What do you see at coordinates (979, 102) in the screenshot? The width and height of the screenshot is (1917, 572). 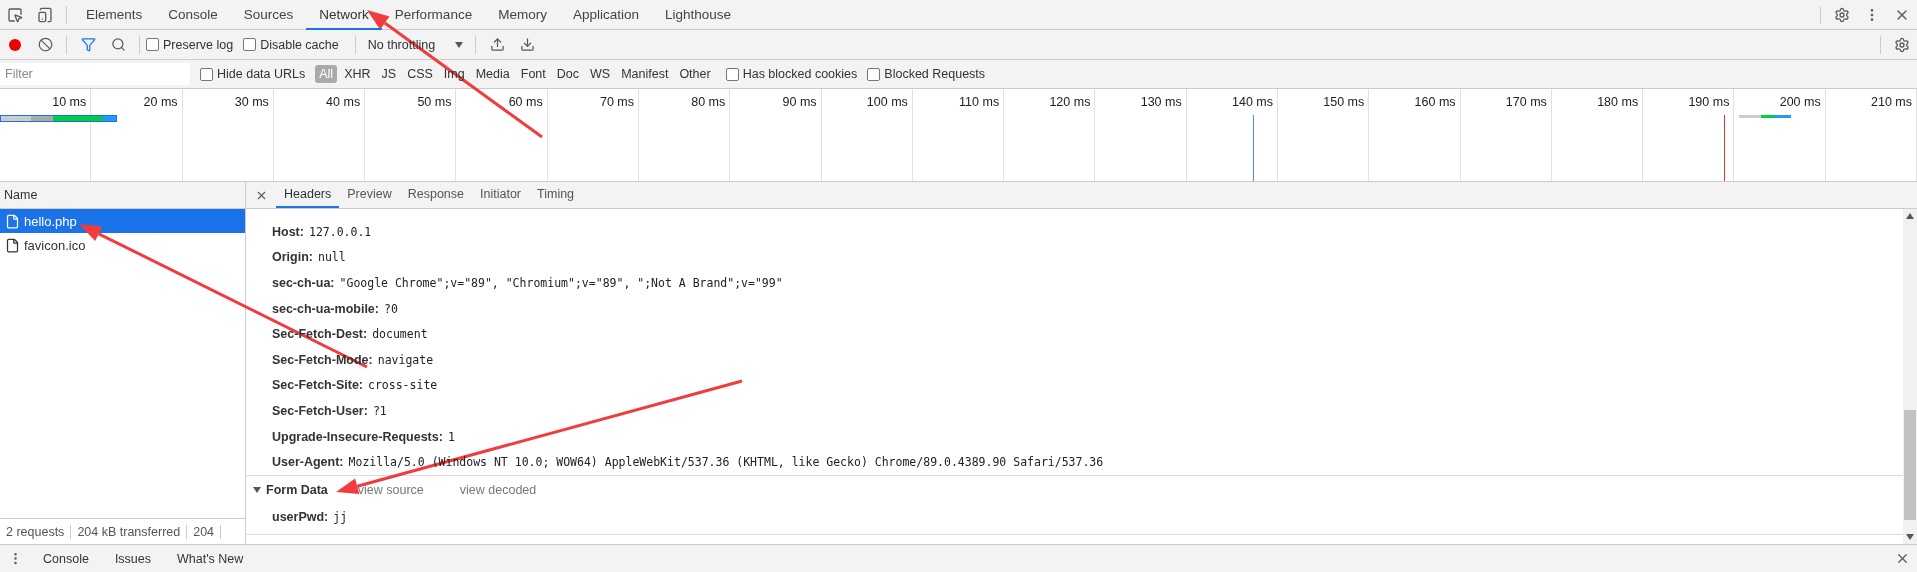 I see `tick-label: 110 ms` at bounding box center [979, 102].